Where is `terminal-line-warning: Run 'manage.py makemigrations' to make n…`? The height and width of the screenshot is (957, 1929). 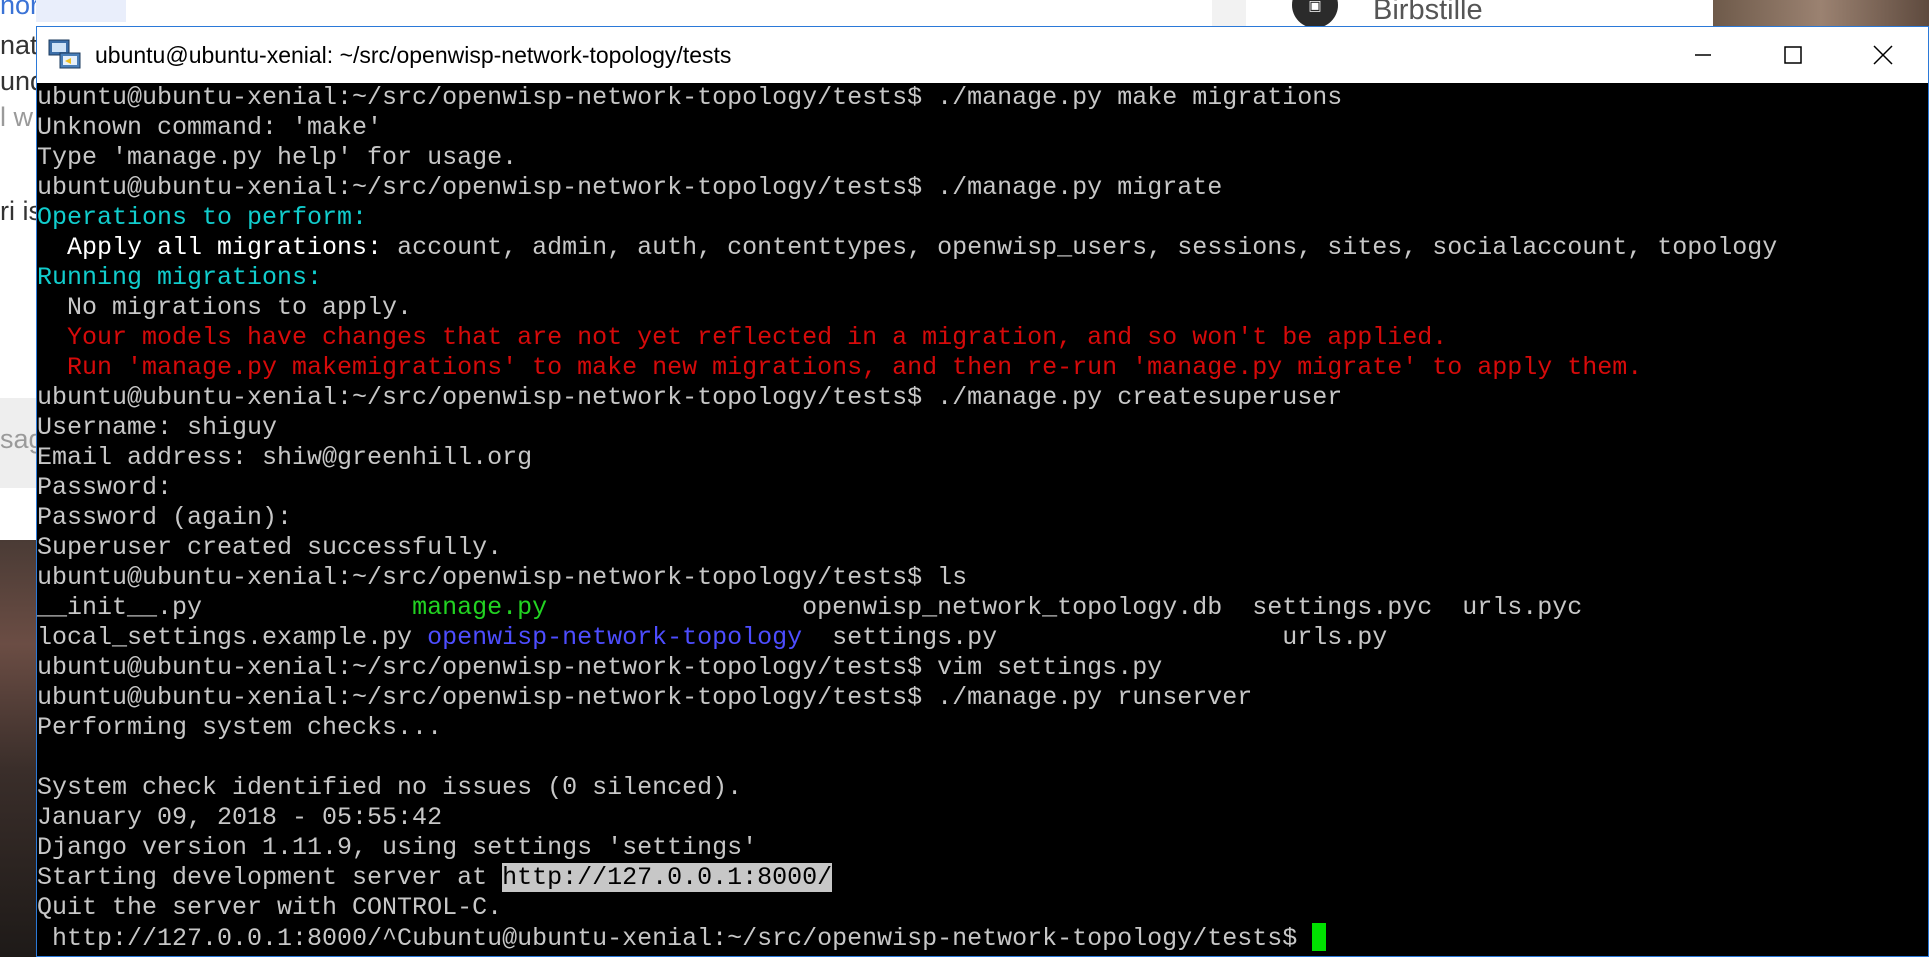
terminal-line-warning: Run 'manage.py makemigrations' to make n… is located at coordinates (840, 367).